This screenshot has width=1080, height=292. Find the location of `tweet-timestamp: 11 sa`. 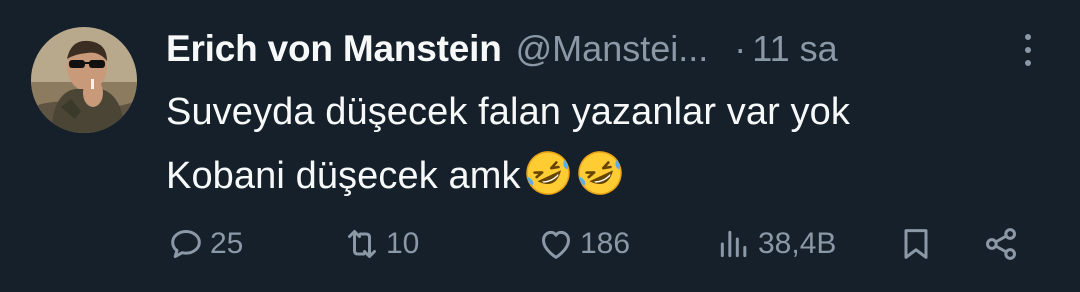

tweet-timestamp: 11 sa is located at coordinates (794, 49).